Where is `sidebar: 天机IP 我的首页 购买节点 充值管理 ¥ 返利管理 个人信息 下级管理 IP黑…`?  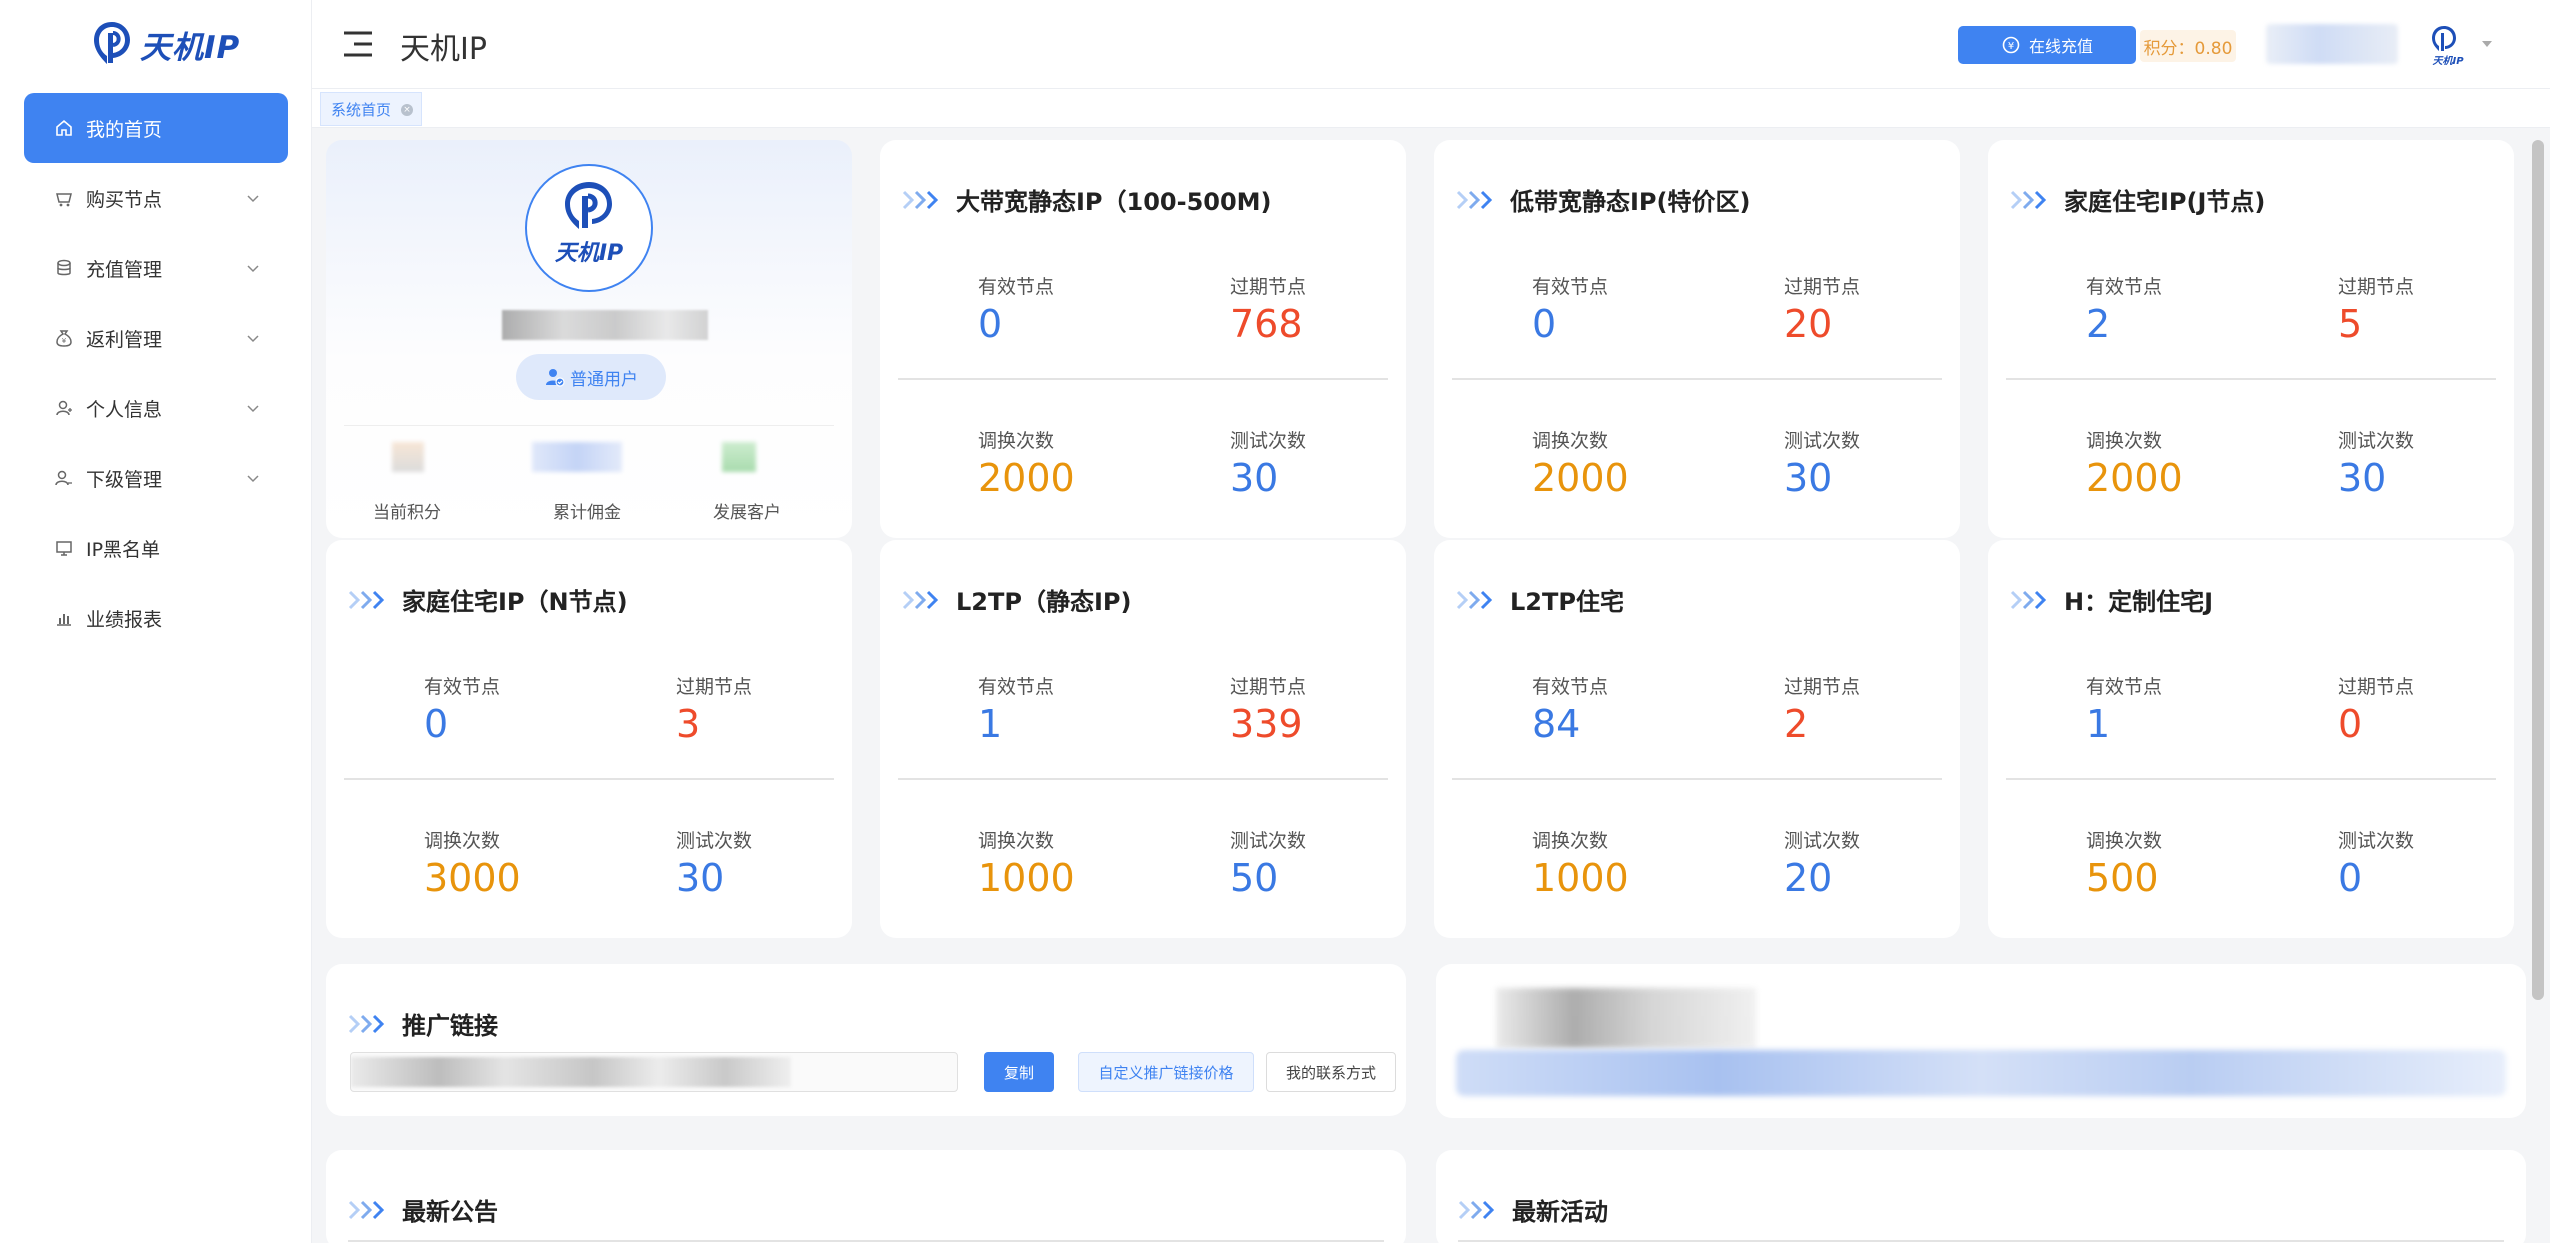 sidebar: 天机IP 我的首页 购买节点 充值管理 ¥ 返利管理 个人信息 下级管理 IP黑… is located at coordinates (156, 621).